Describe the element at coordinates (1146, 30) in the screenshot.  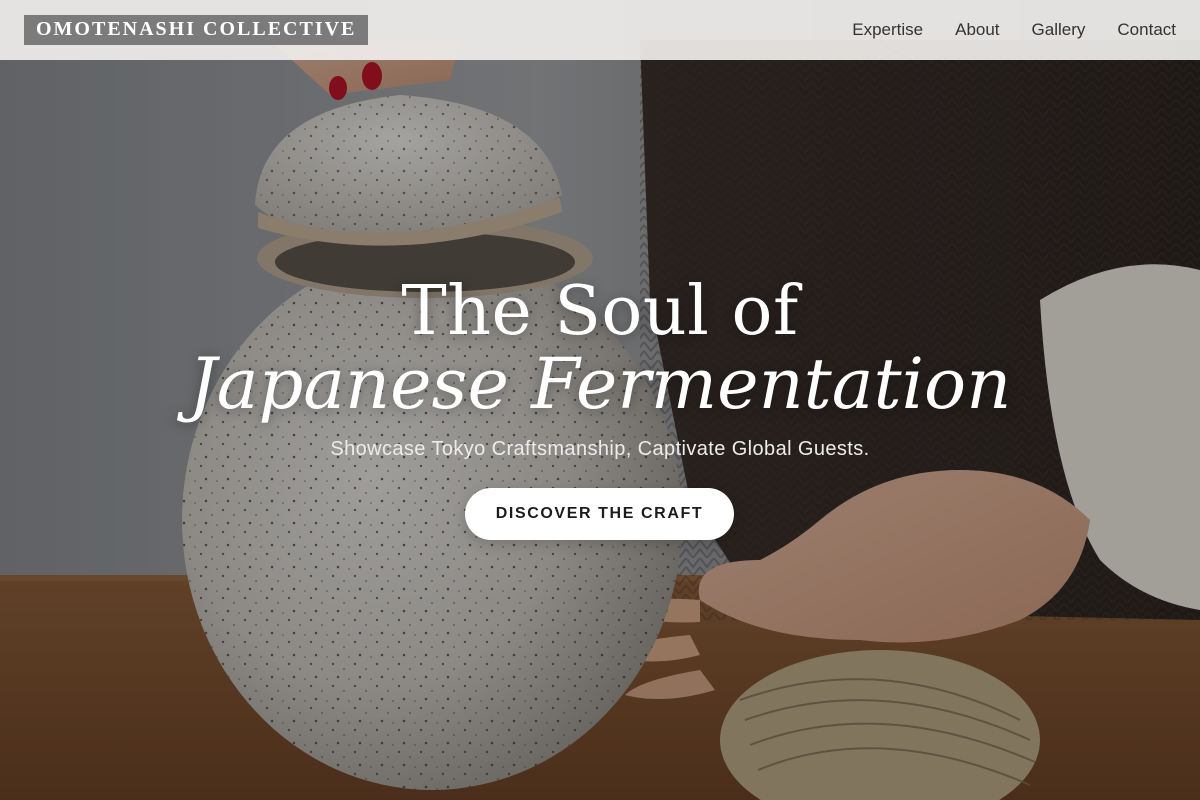
I see `nav-link-contact: Contact` at that location.